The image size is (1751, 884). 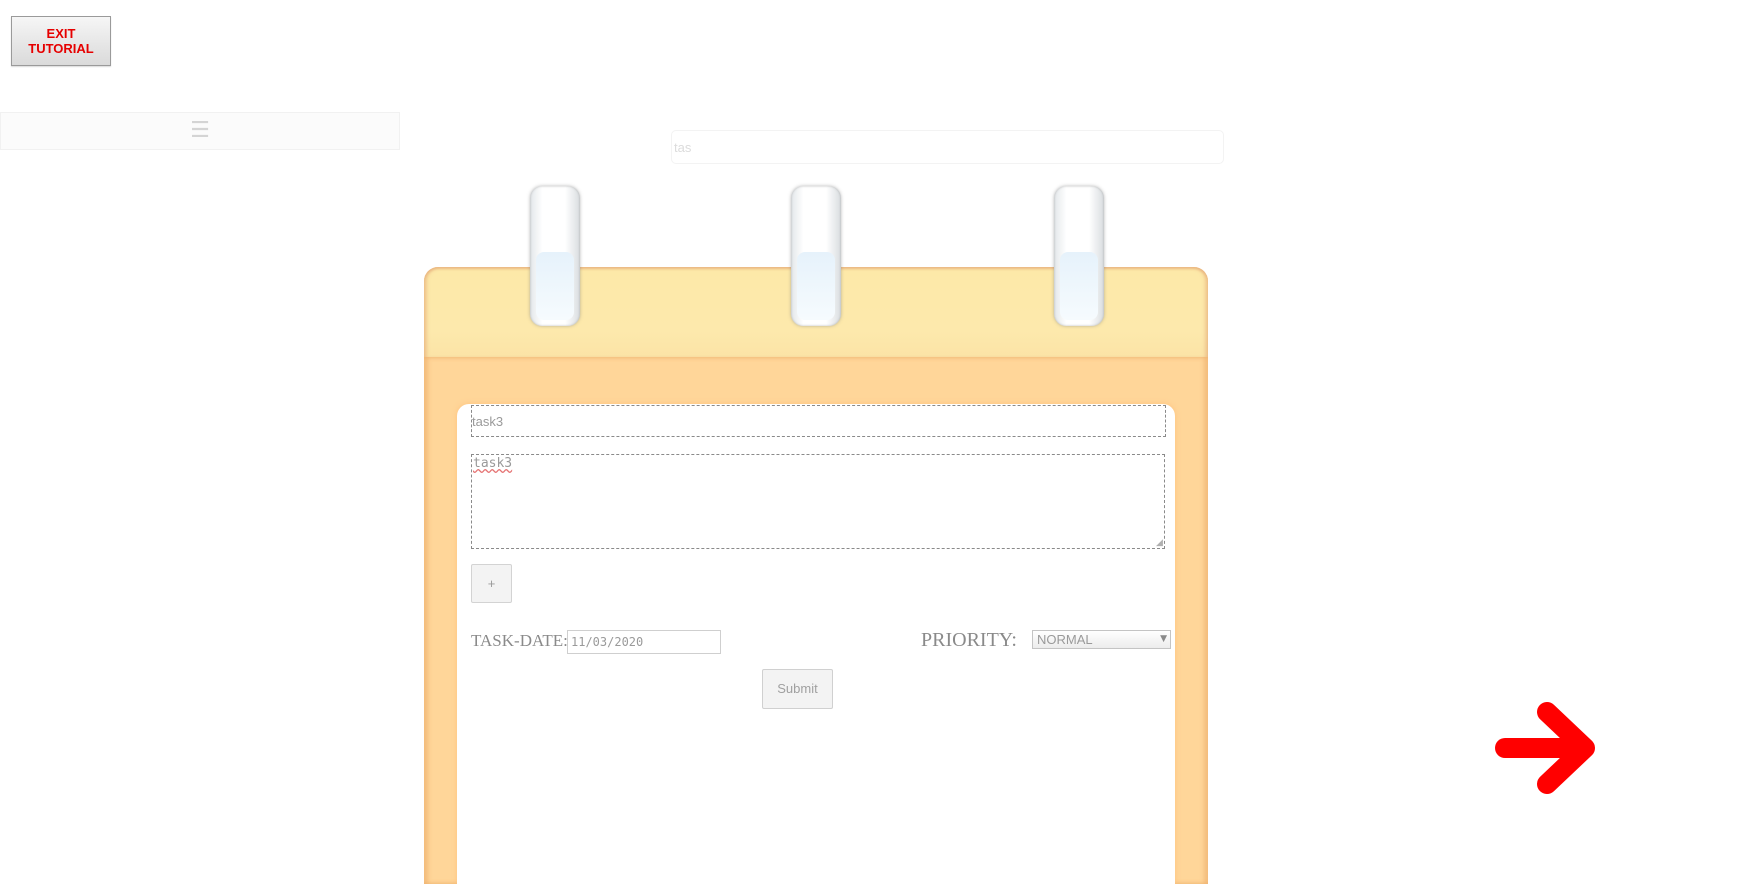 What do you see at coordinates (61, 48) in the screenshot?
I see `exit-tutorial-label-line2: TUTORIAL` at bounding box center [61, 48].